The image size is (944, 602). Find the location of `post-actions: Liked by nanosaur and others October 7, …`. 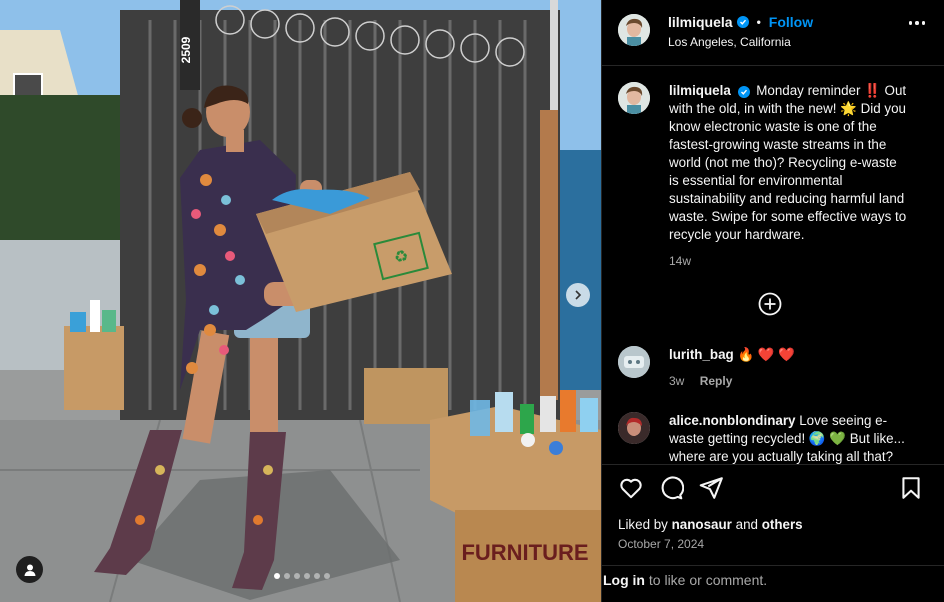

post-actions: Liked by nanosaur and others October 7, … is located at coordinates (773, 533).